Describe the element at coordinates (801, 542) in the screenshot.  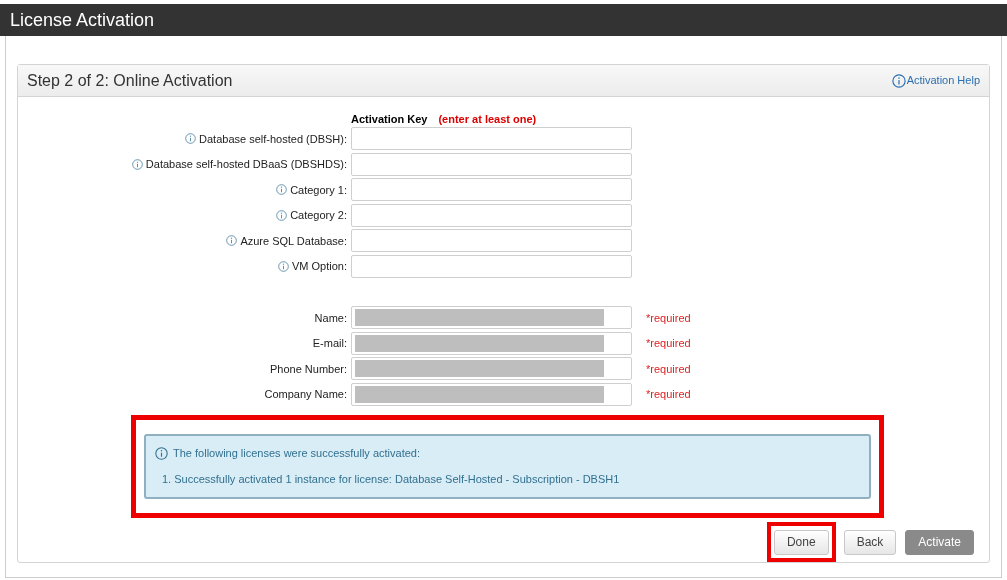
I see `action-button: Done` at that location.